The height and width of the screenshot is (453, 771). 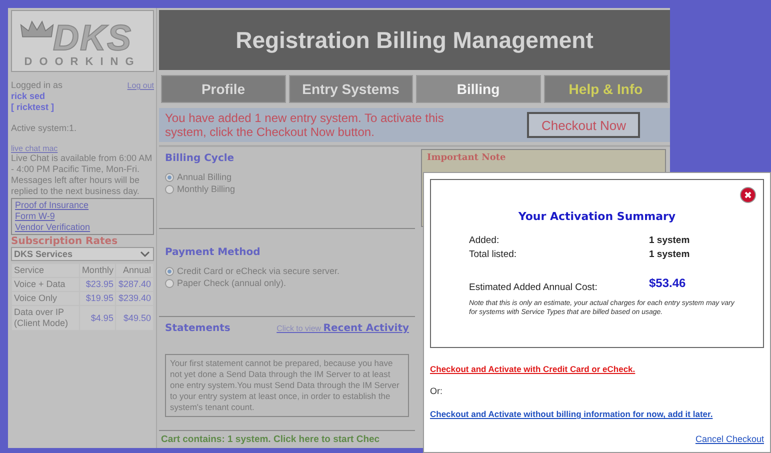 What do you see at coordinates (98, 318) in the screenshot?
I see `table-cell: $4.95` at bounding box center [98, 318].